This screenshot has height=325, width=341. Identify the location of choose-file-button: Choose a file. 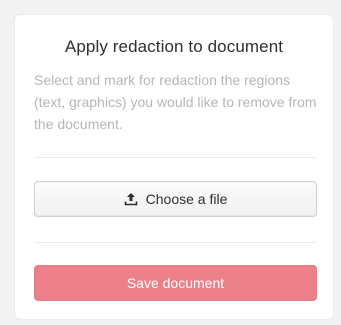
(175, 199).